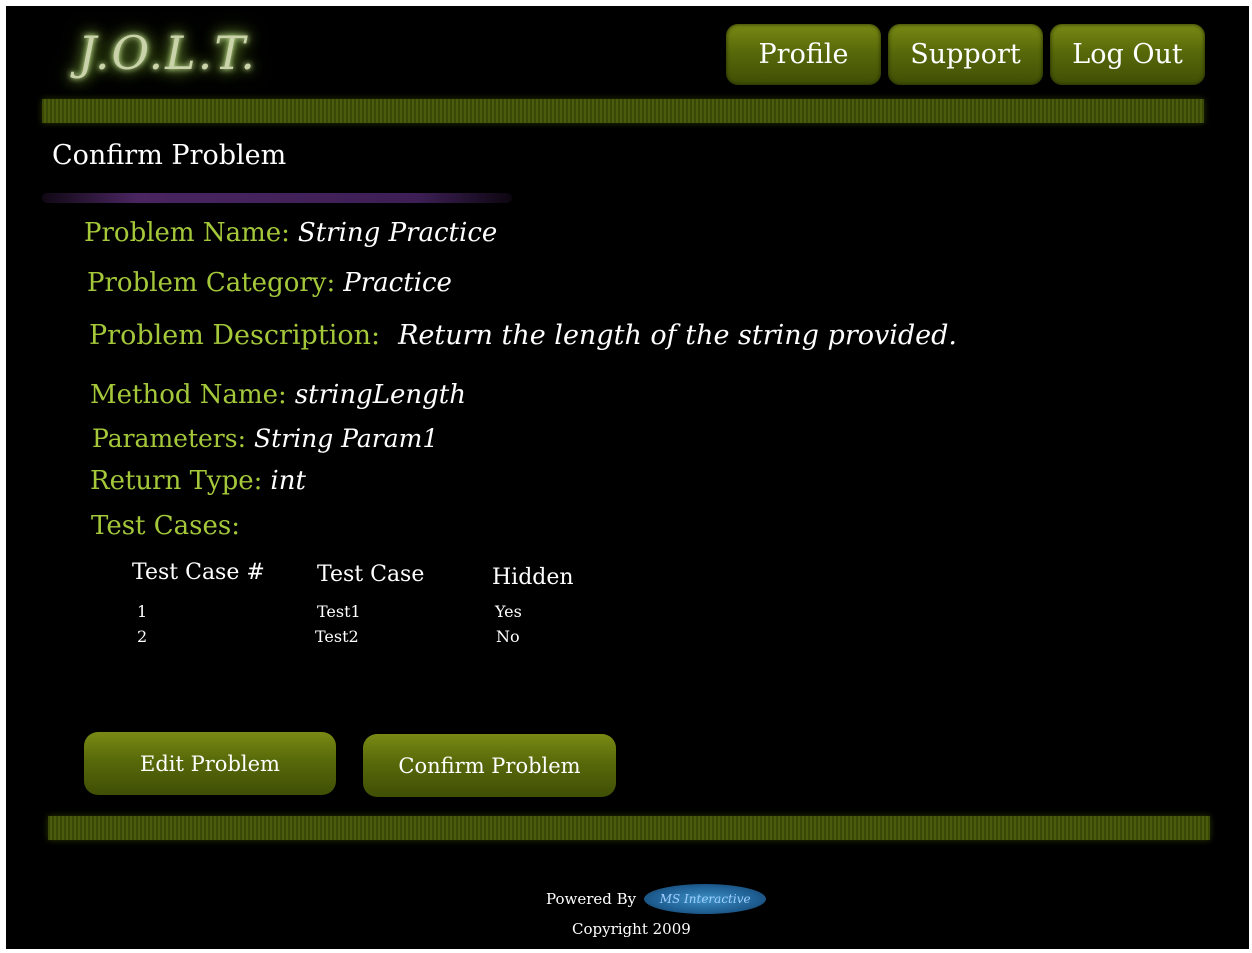  I want to click on col-header-test-case: Test Case, so click(371, 574).